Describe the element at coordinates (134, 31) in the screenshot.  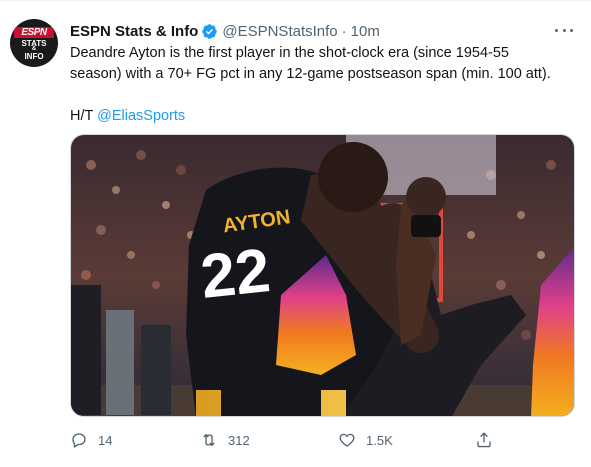
I see `display-name: ESPN Stats & Info` at that location.